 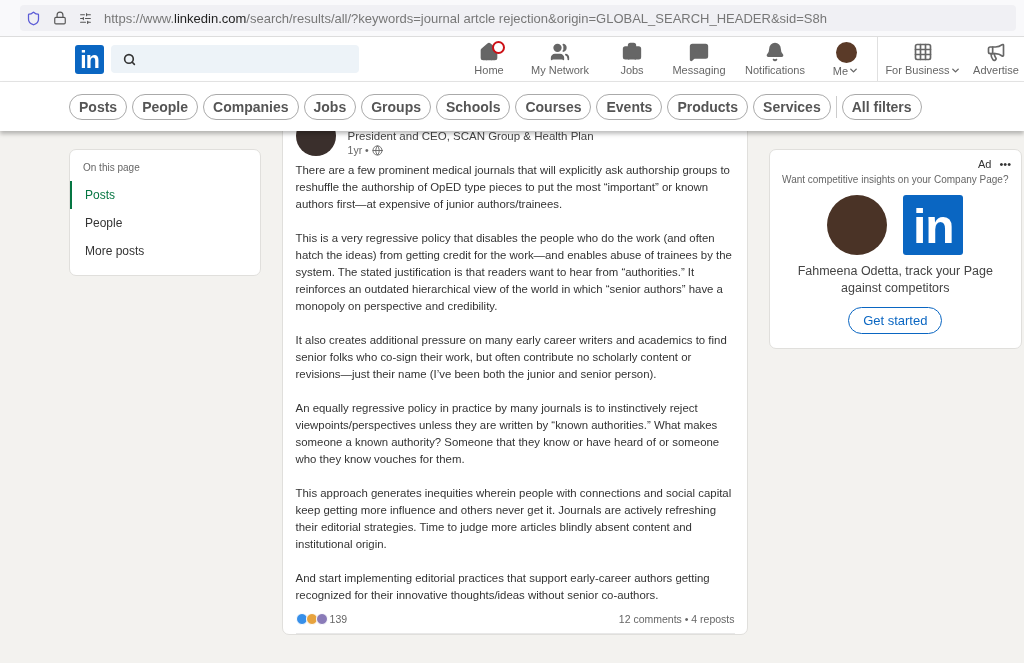 I want to click on nav-item: Home, so click(x=489, y=59).